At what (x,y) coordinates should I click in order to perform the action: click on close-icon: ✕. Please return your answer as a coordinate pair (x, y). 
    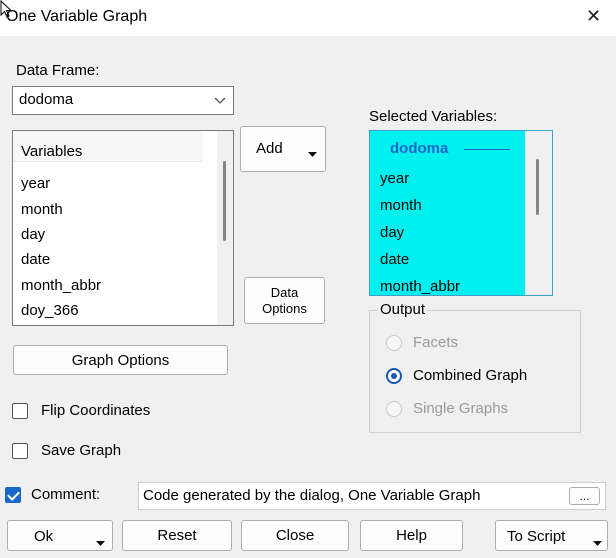
    Looking at the image, I should click on (593, 16).